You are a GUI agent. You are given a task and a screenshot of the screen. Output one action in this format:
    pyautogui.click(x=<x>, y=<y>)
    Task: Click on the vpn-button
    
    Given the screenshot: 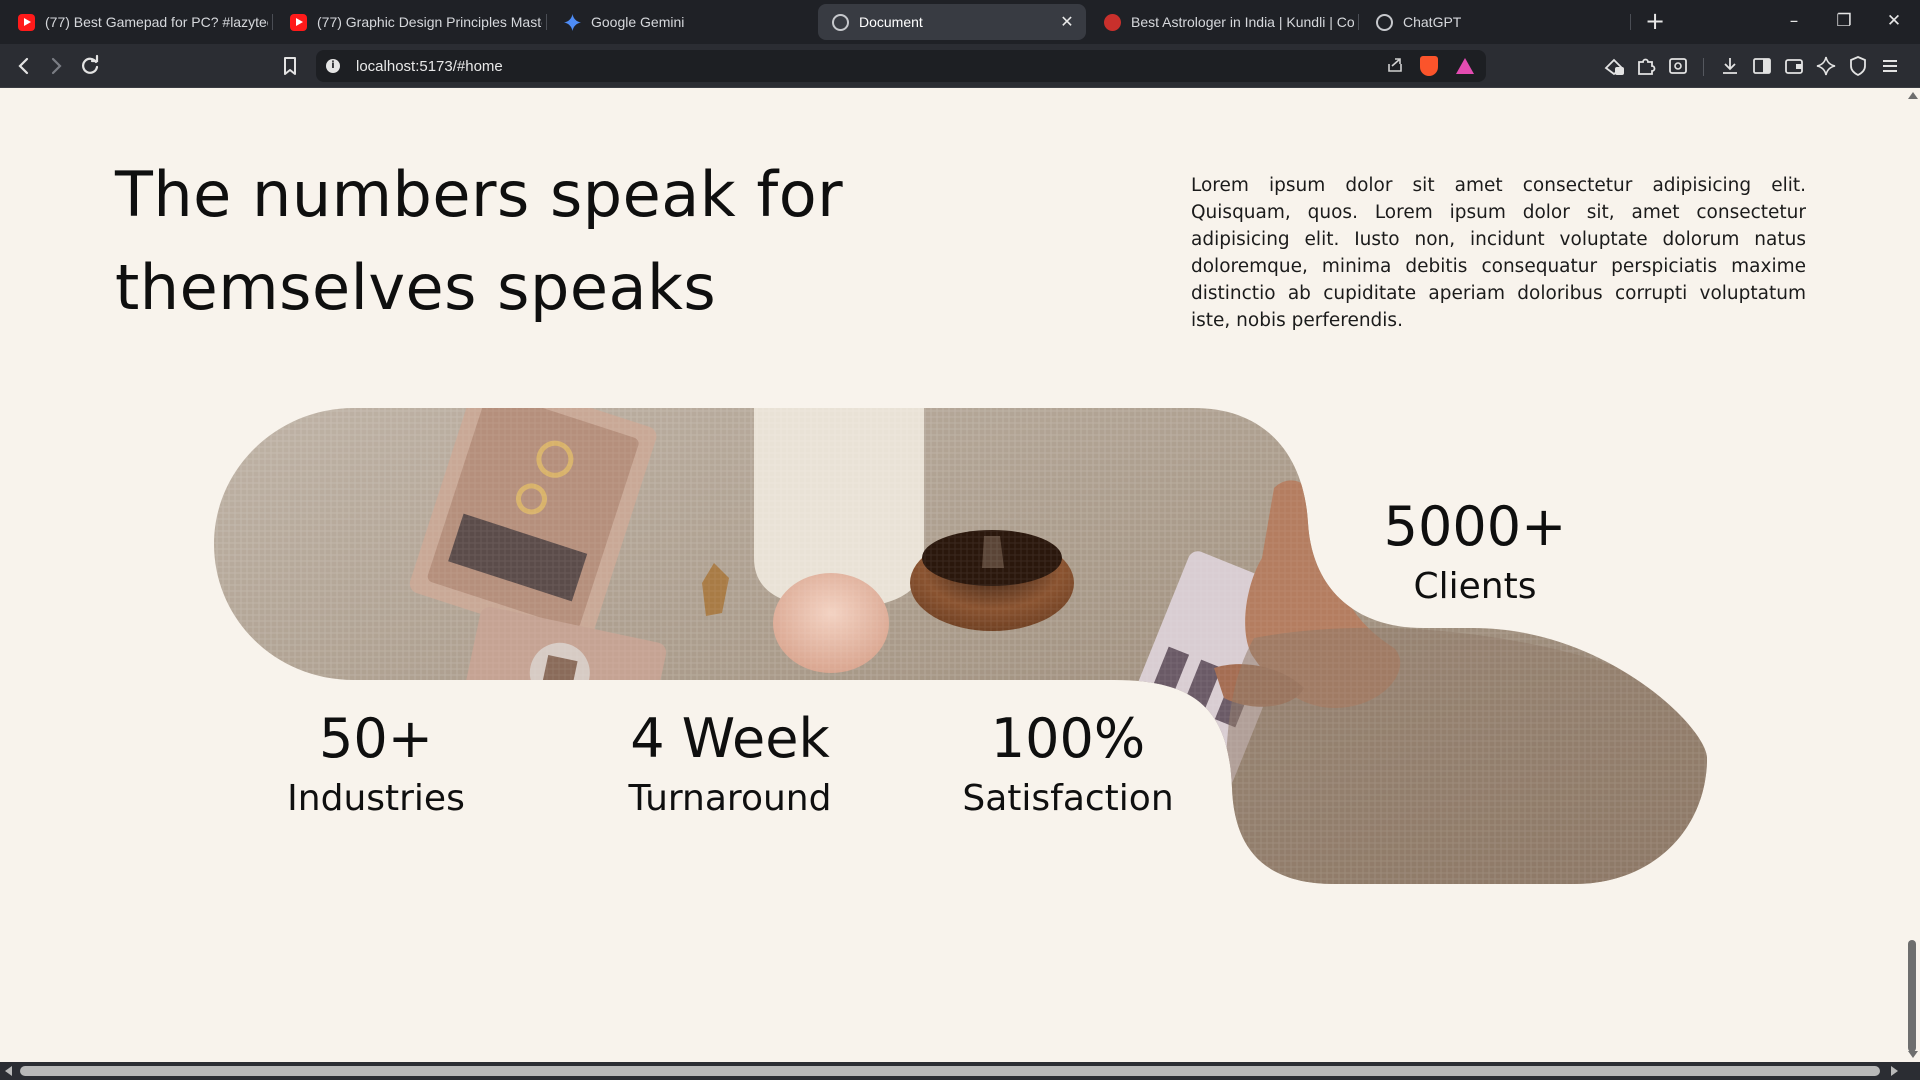 What is the action you would take?
    pyautogui.click(x=1858, y=66)
    